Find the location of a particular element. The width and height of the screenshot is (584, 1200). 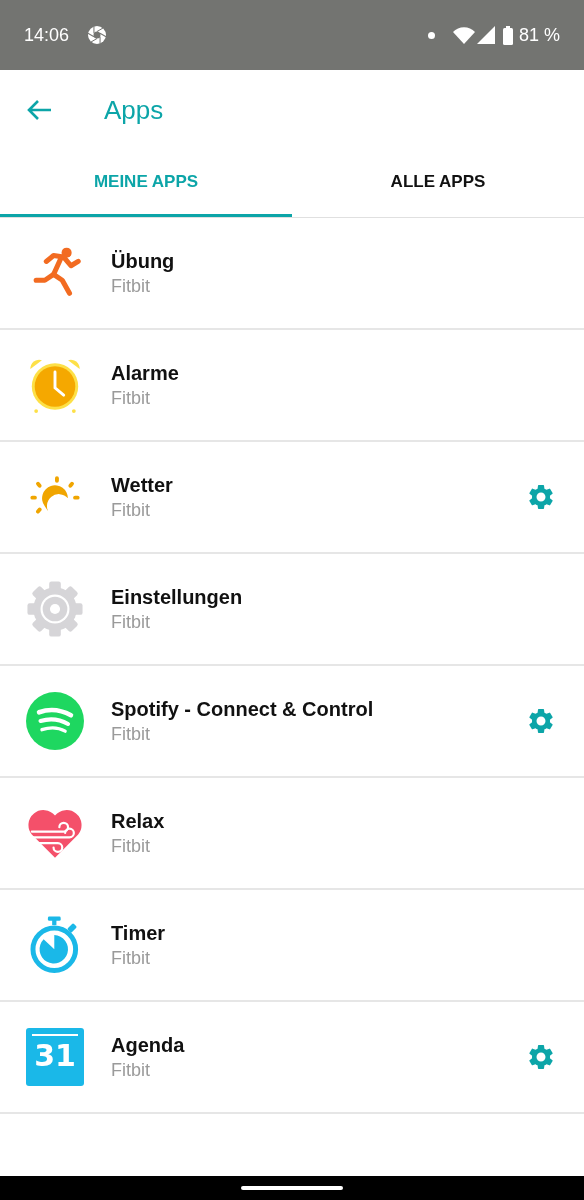

app-name: Wetter is located at coordinates (142, 485).